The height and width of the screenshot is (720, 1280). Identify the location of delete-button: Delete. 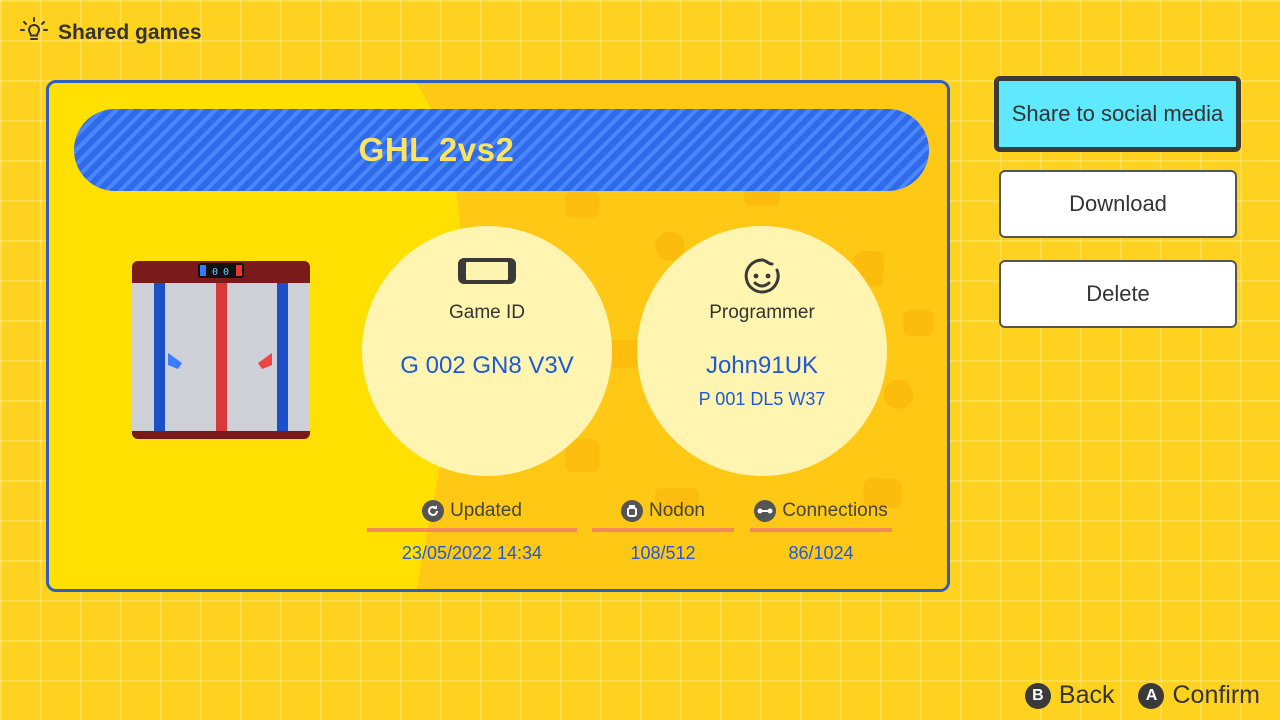
(1118, 294).